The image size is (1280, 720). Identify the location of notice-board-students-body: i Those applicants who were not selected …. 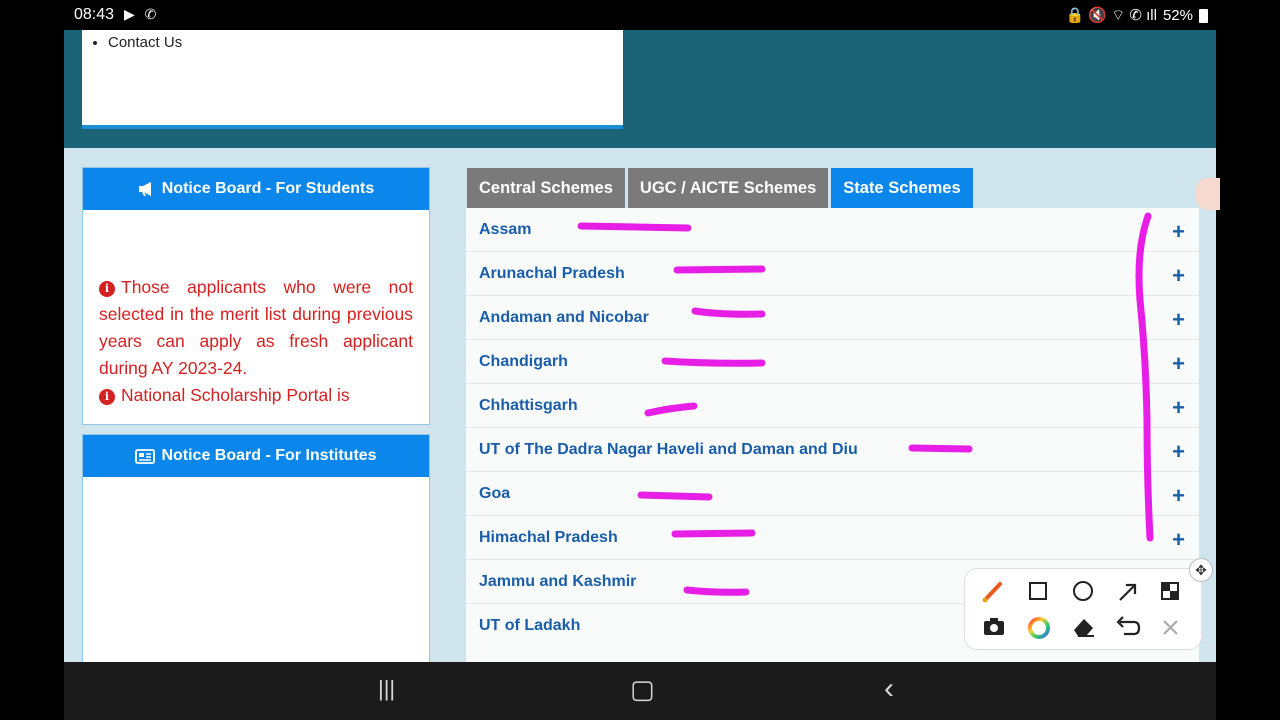
(256, 309).